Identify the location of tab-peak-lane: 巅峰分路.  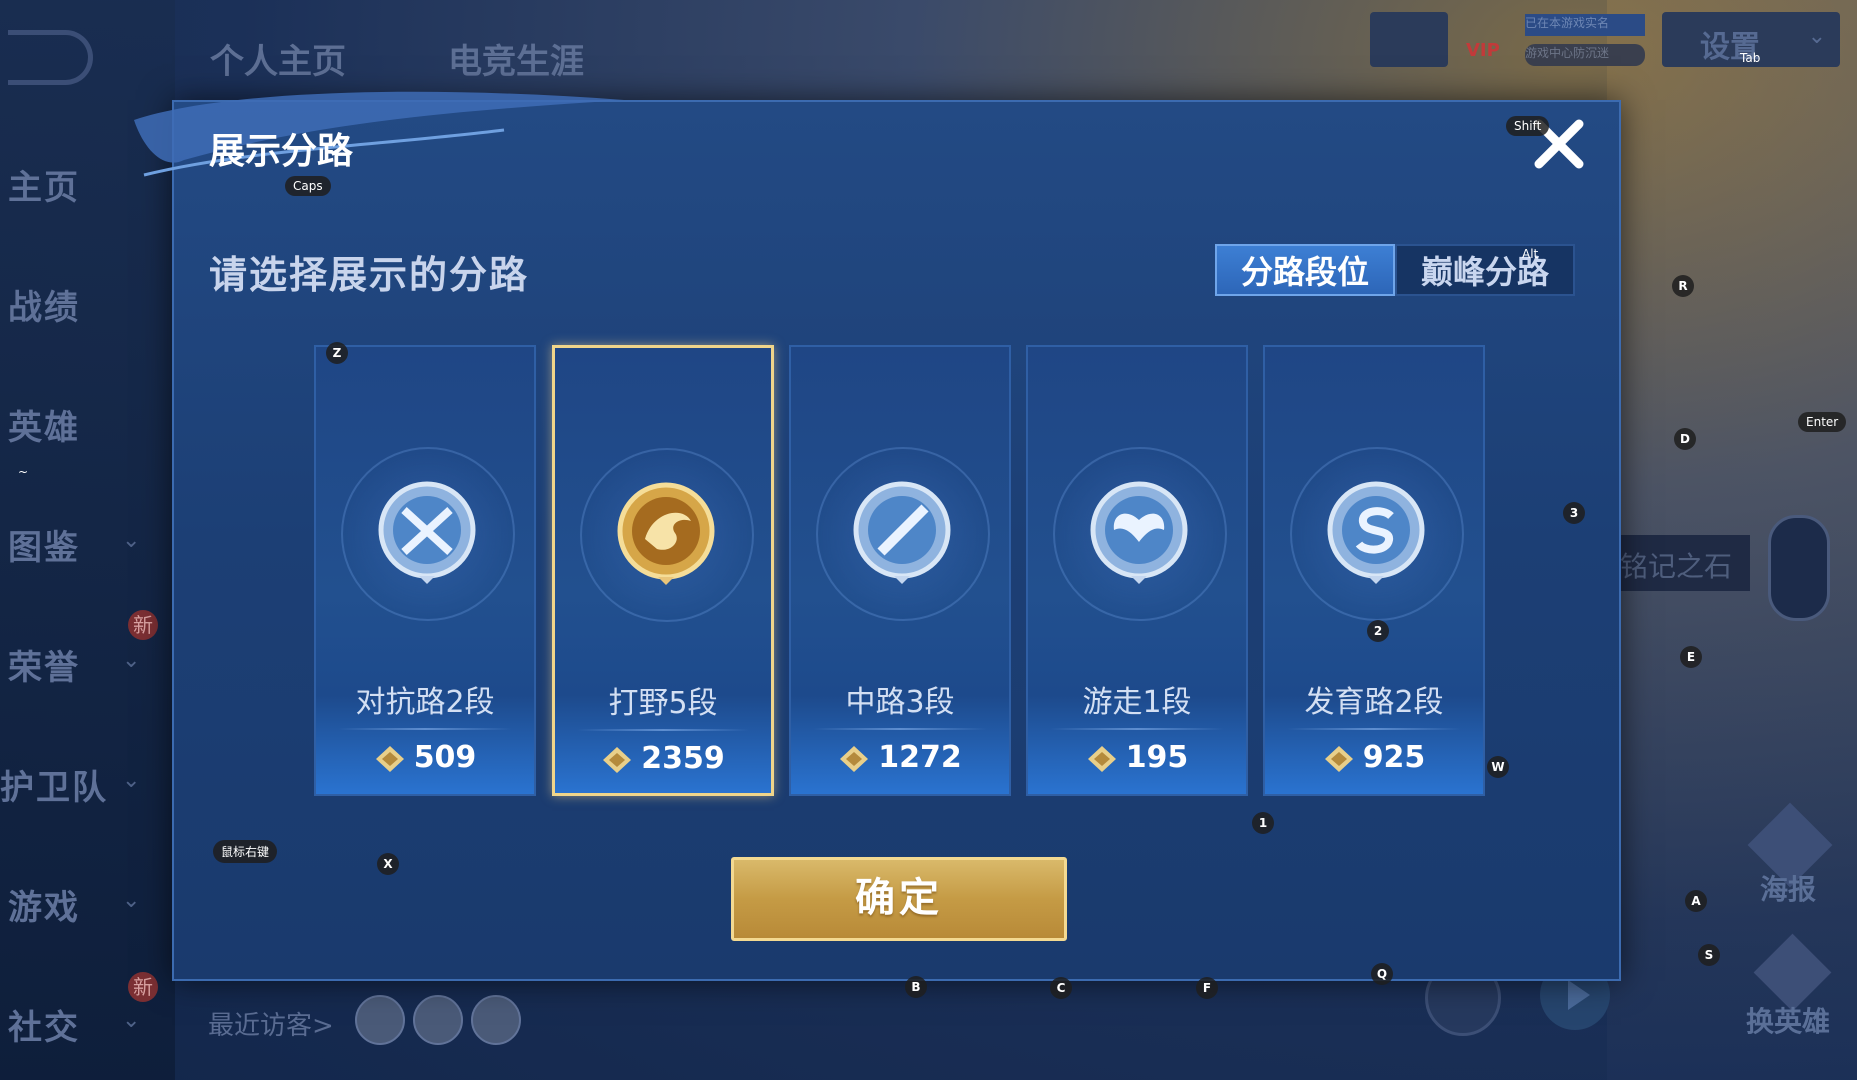
(1485, 270).